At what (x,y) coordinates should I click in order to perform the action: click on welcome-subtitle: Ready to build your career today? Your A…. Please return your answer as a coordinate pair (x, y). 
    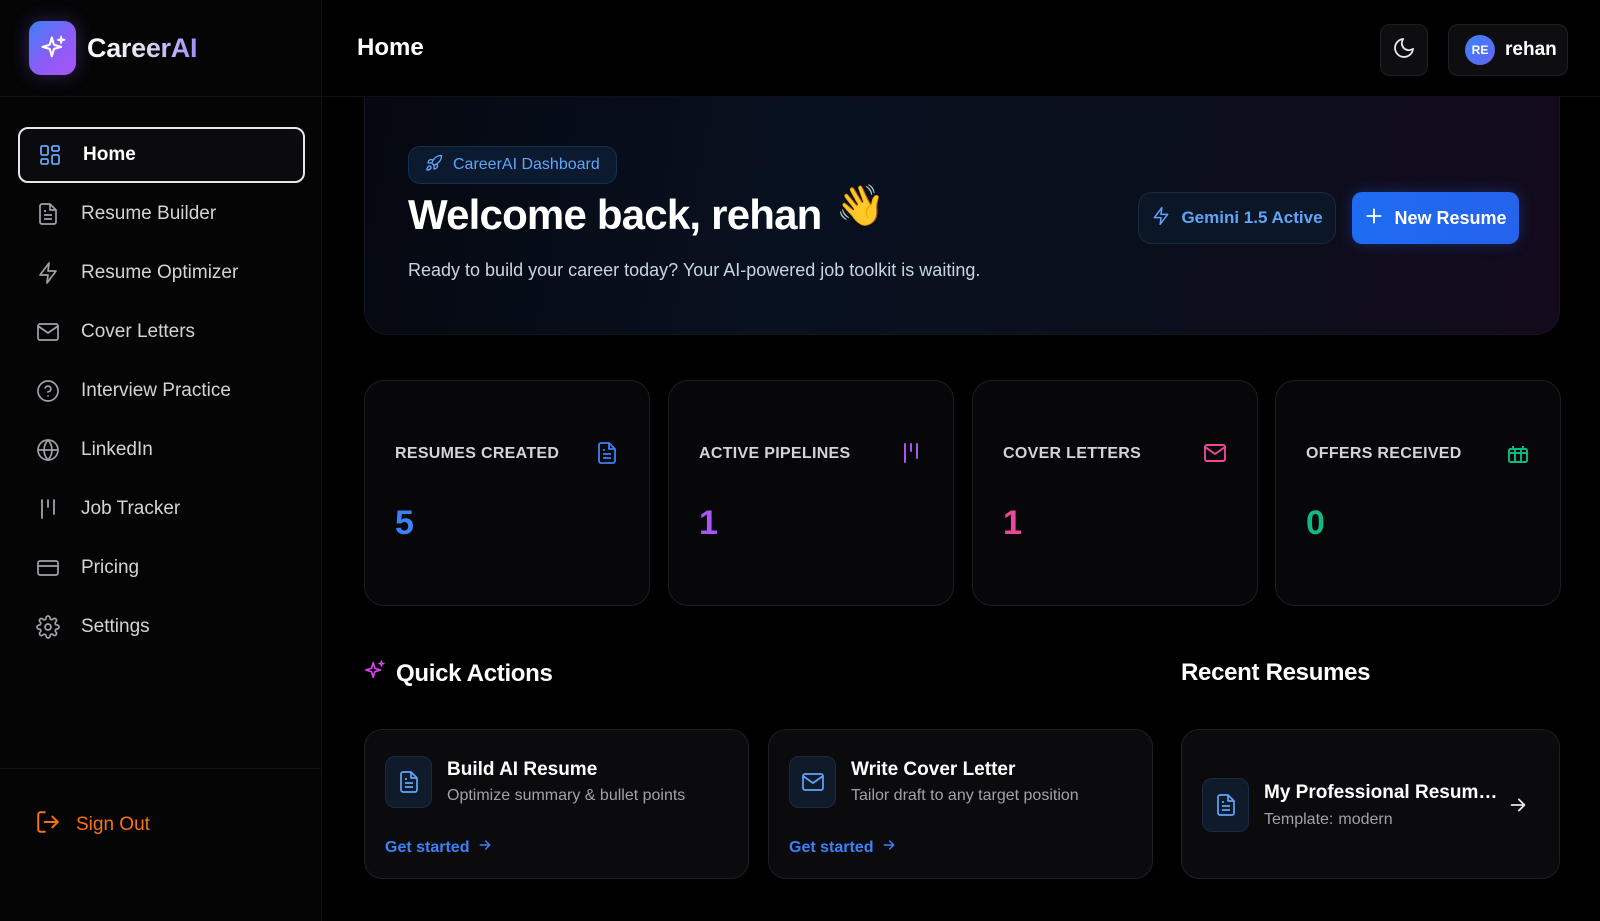
    Looking at the image, I should click on (694, 270).